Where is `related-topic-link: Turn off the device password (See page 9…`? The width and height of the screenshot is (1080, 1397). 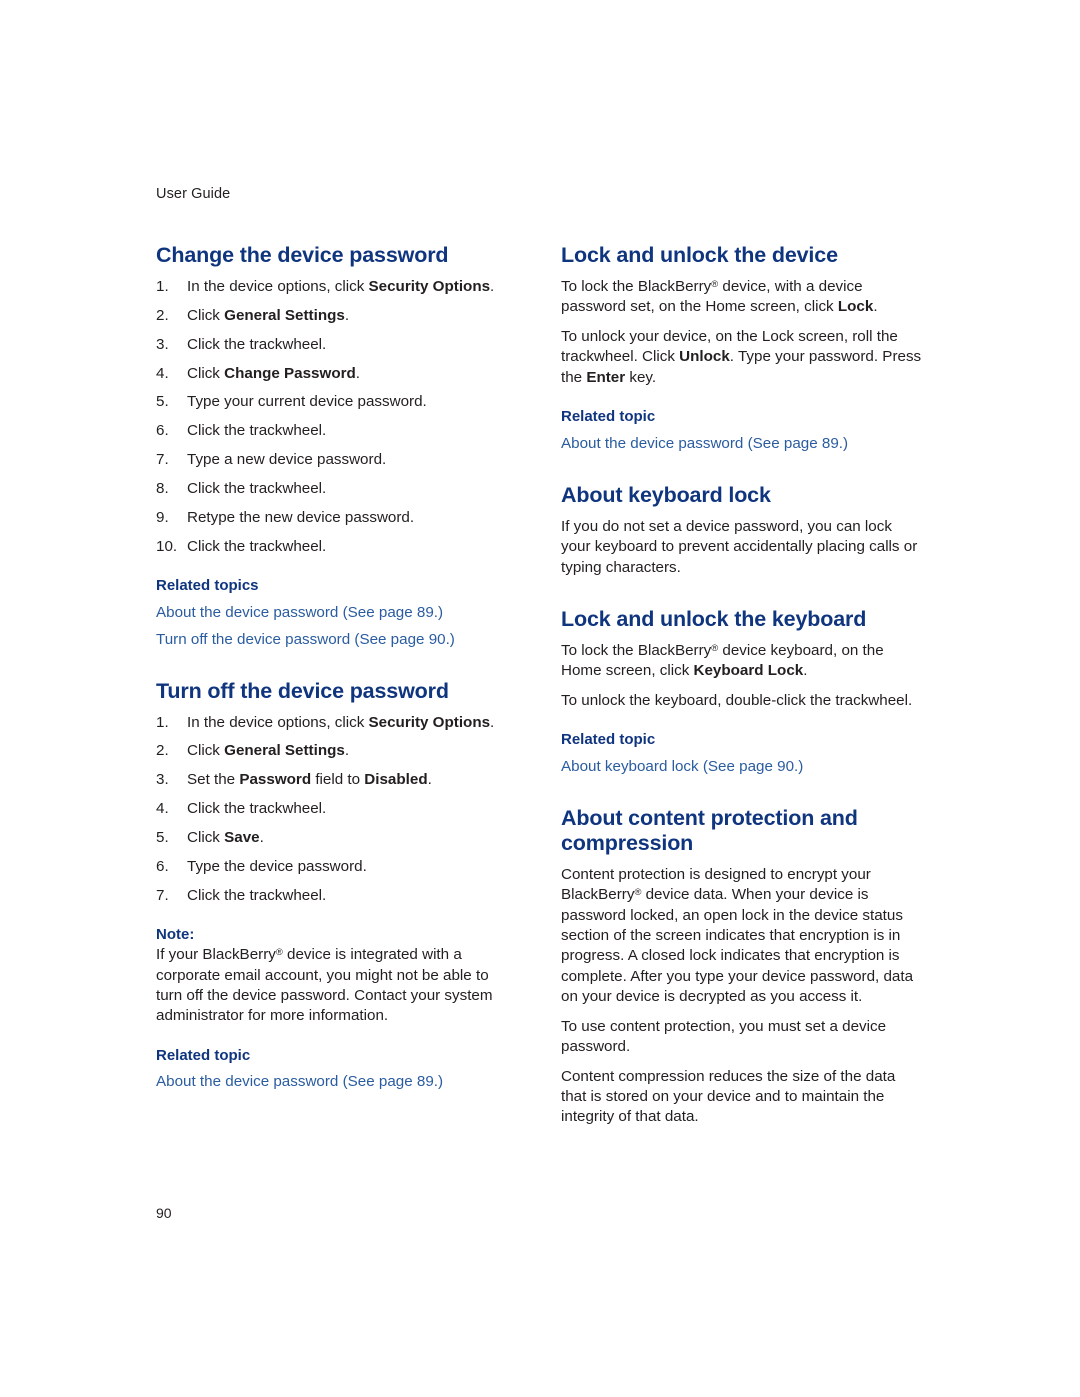
related-topic-link: Turn off the device password (See page 9… is located at coordinates (337, 640).